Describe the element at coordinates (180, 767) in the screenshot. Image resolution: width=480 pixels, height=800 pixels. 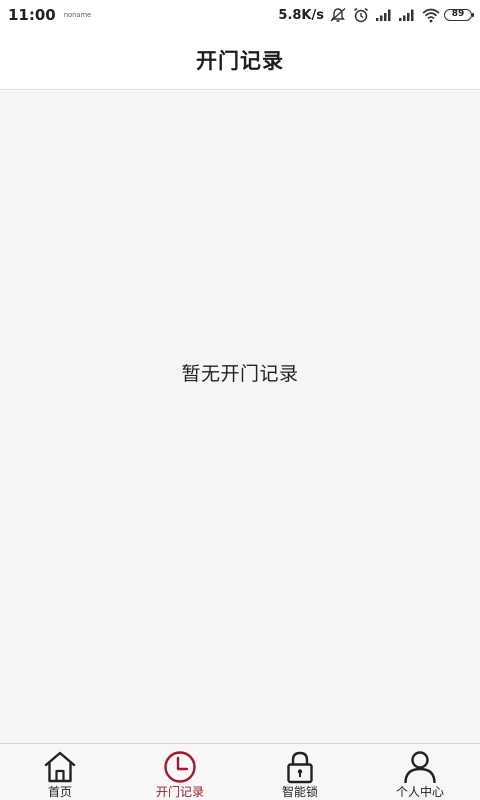
I see `clock-icon` at that location.